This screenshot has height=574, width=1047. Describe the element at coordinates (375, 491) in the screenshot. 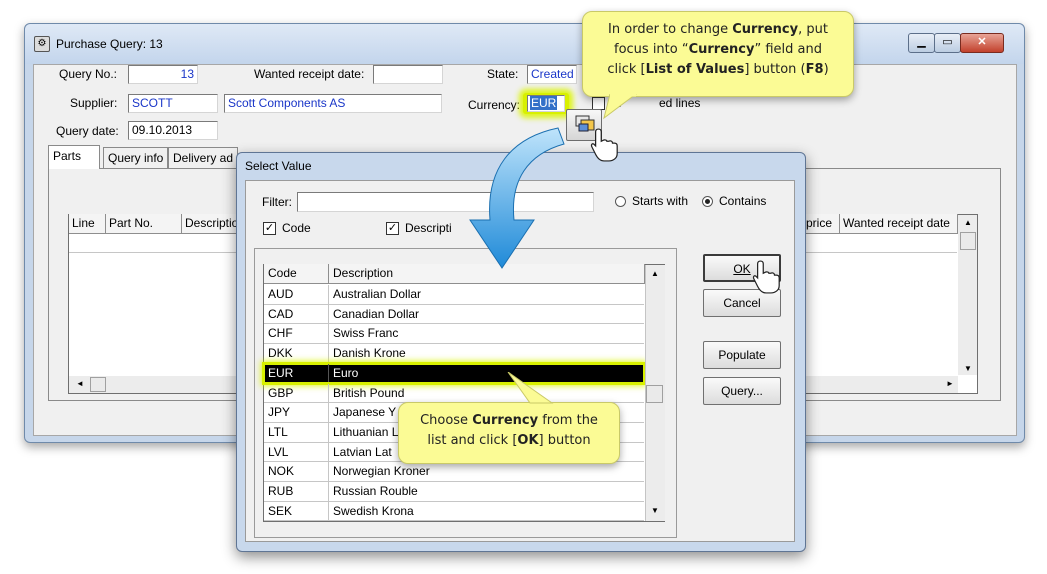

I see `row-description: Russian Rouble` at that location.